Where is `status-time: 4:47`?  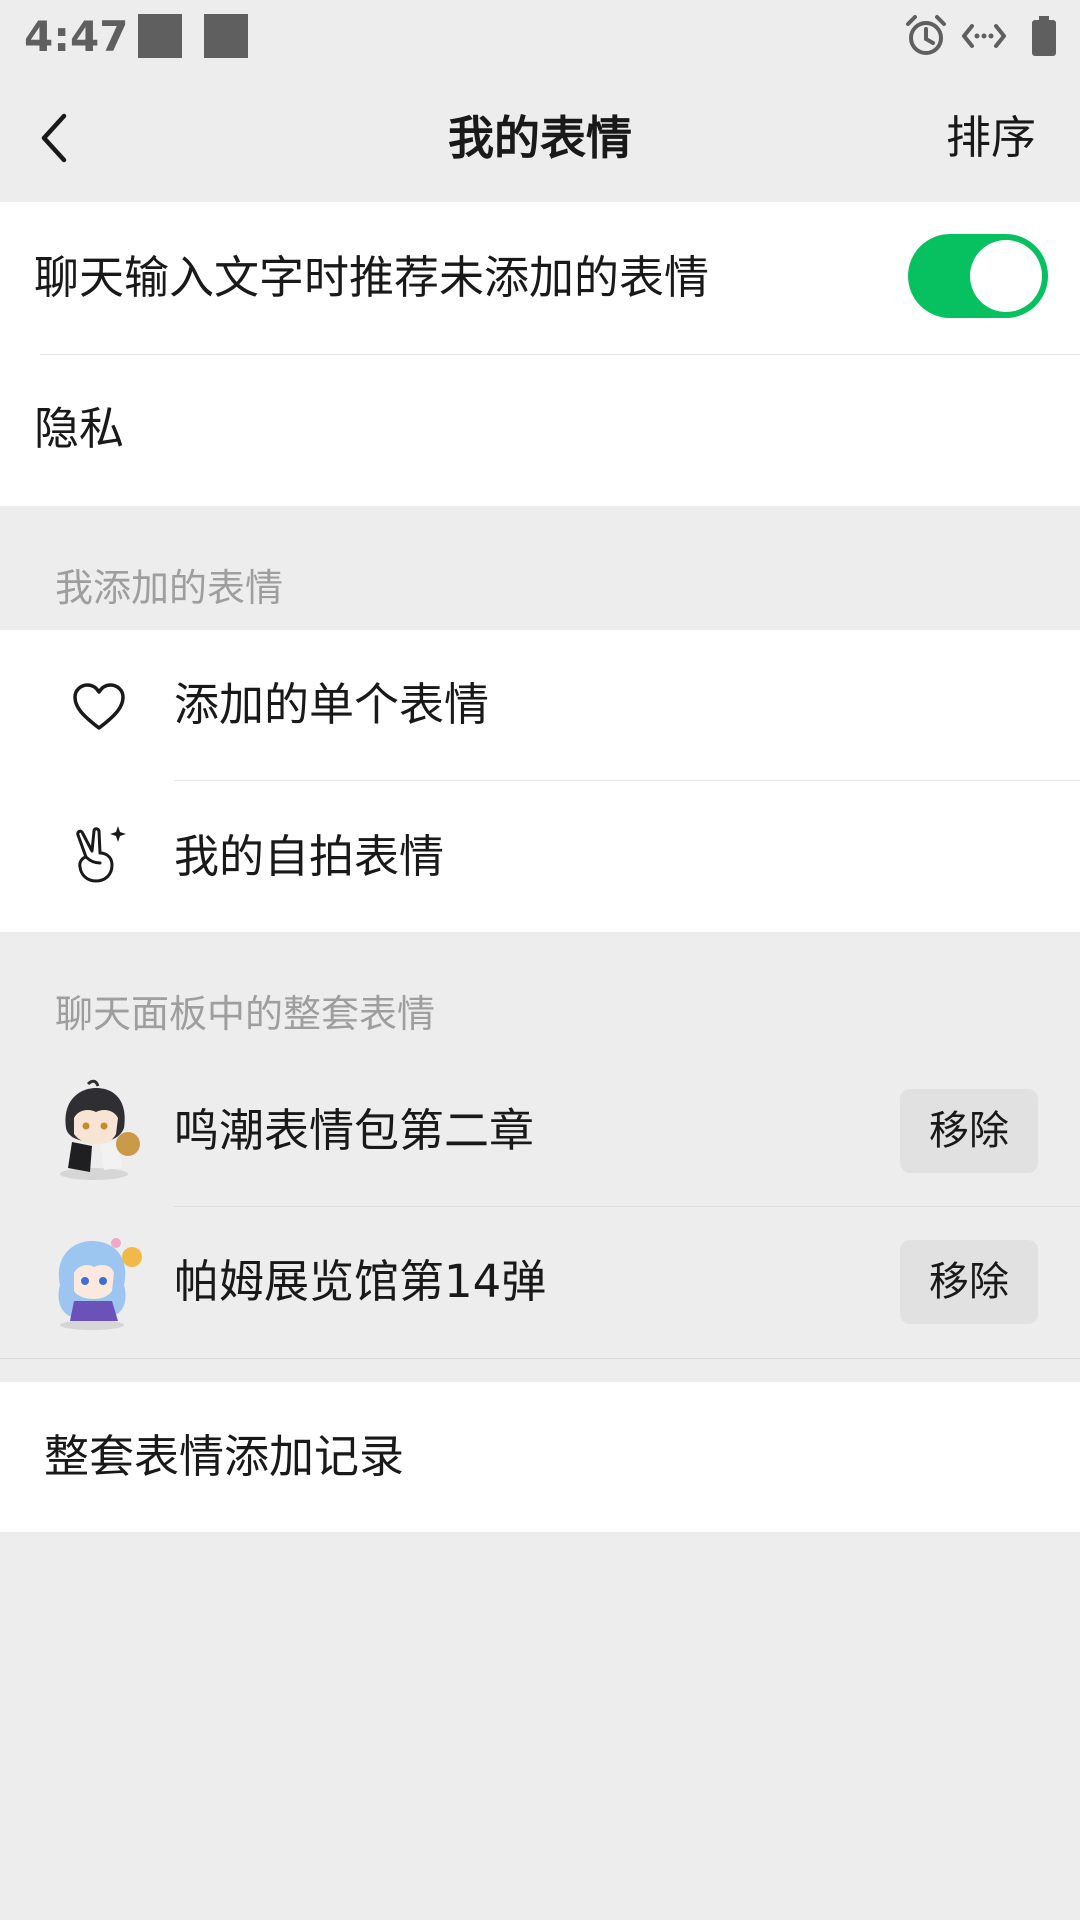 status-time: 4:47 is located at coordinates (76, 36).